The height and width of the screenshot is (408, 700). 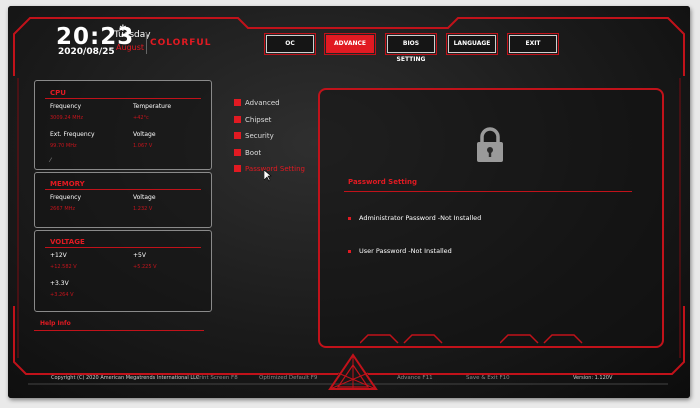 What do you see at coordinates (258, 120) in the screenshot?
I see `menu-item-label: Chipset` at bounding box center [258, 120].